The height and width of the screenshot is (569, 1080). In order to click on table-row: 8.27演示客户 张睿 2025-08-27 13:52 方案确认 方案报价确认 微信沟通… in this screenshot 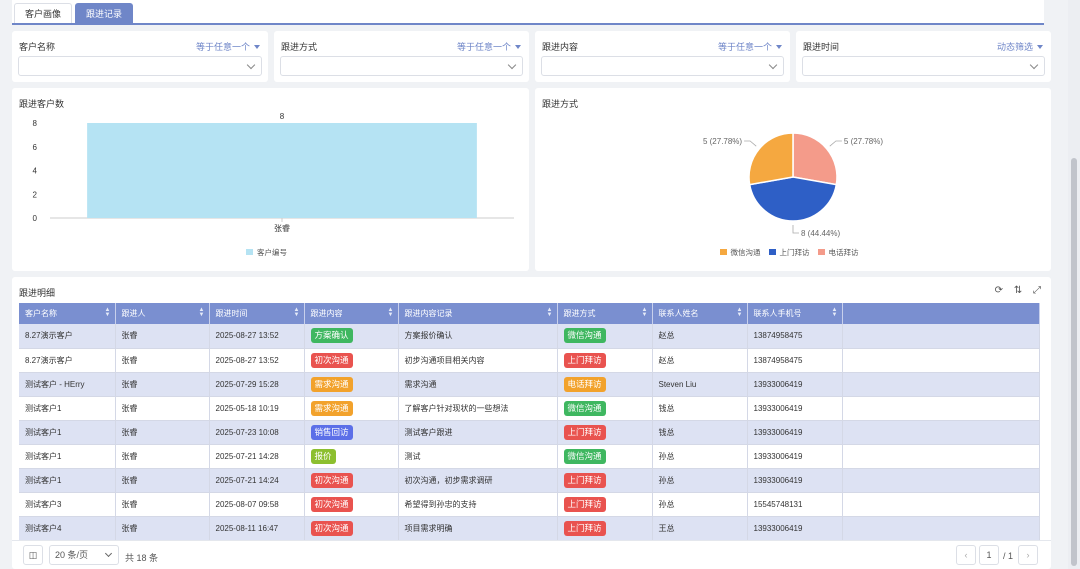, I will do `click(529, 336)`.